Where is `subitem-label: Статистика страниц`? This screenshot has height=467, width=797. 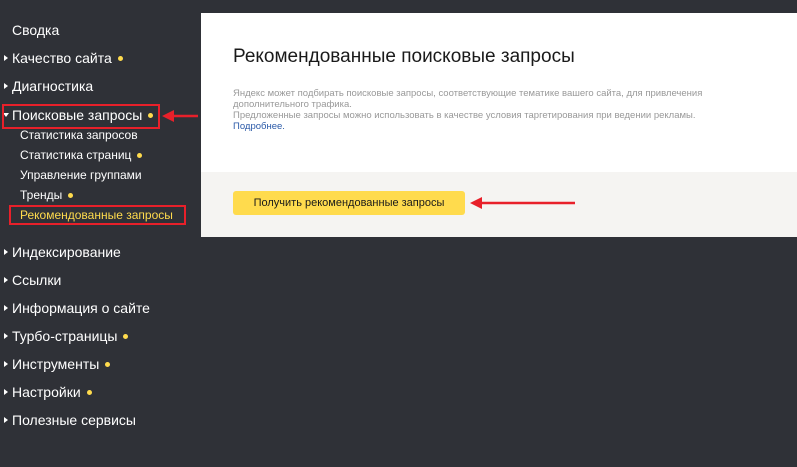
subitem-label: Статистика страниц is located at coordinates (76, 155).